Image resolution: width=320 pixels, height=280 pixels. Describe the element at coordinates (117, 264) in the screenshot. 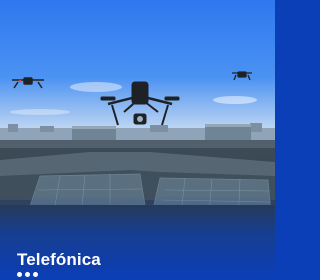

I see `brand-block: Telefónica` at that location.